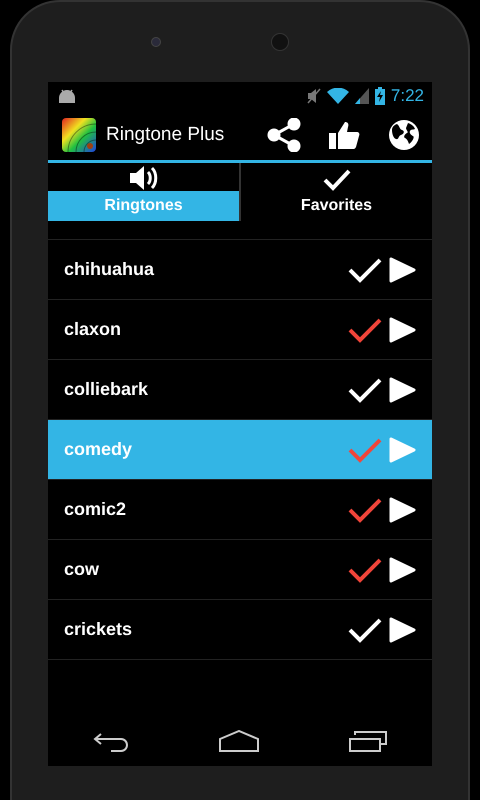 This screenshot has height=800, width=480. I want to click on tab: Favorites, so click(335, 192).